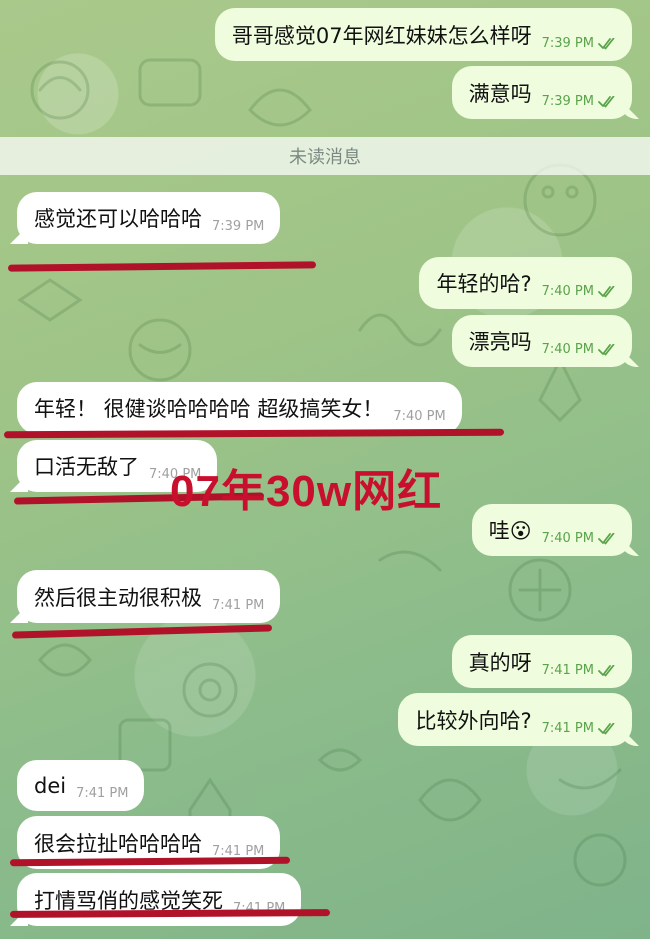  I want to click on unread-label: 未读消息, so click(325, 157).